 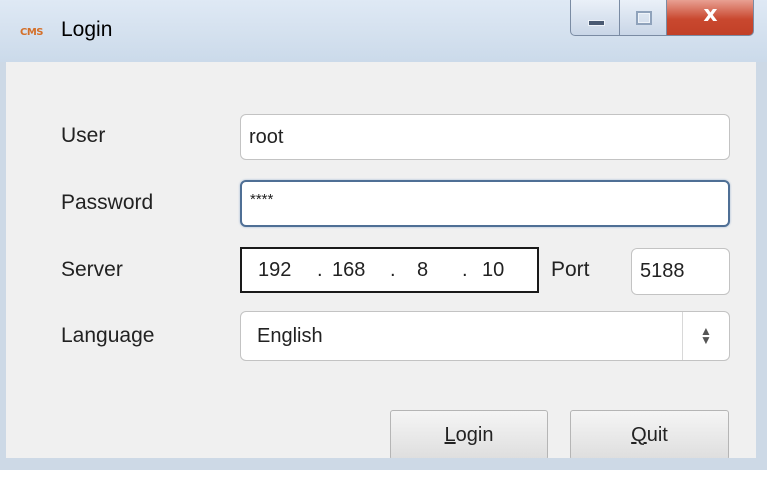 I want to click on language-select: English ▲ ▼, so click(x=485, y=336).